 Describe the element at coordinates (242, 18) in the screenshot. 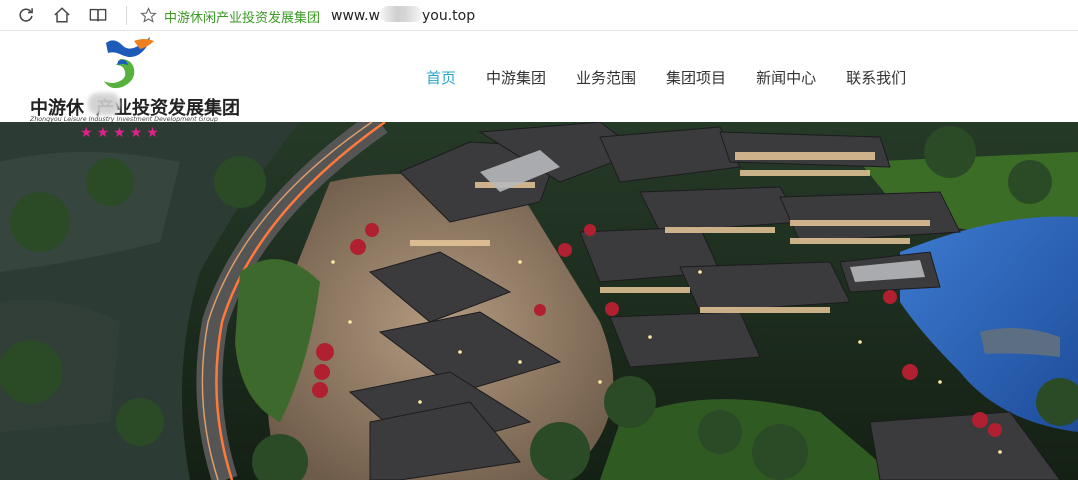

I see `page-title: 中游休闲产业投资发展集团` at that location.